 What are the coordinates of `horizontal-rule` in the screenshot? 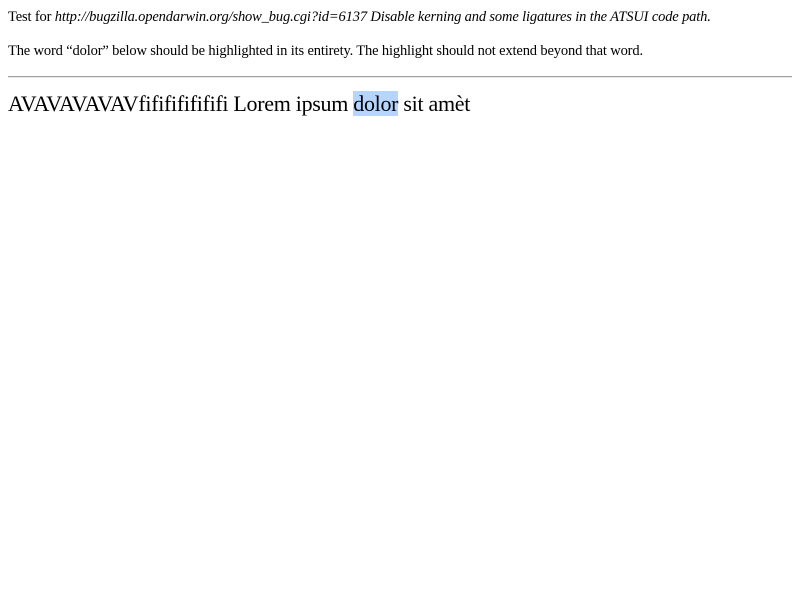 It's located at (400, 77).